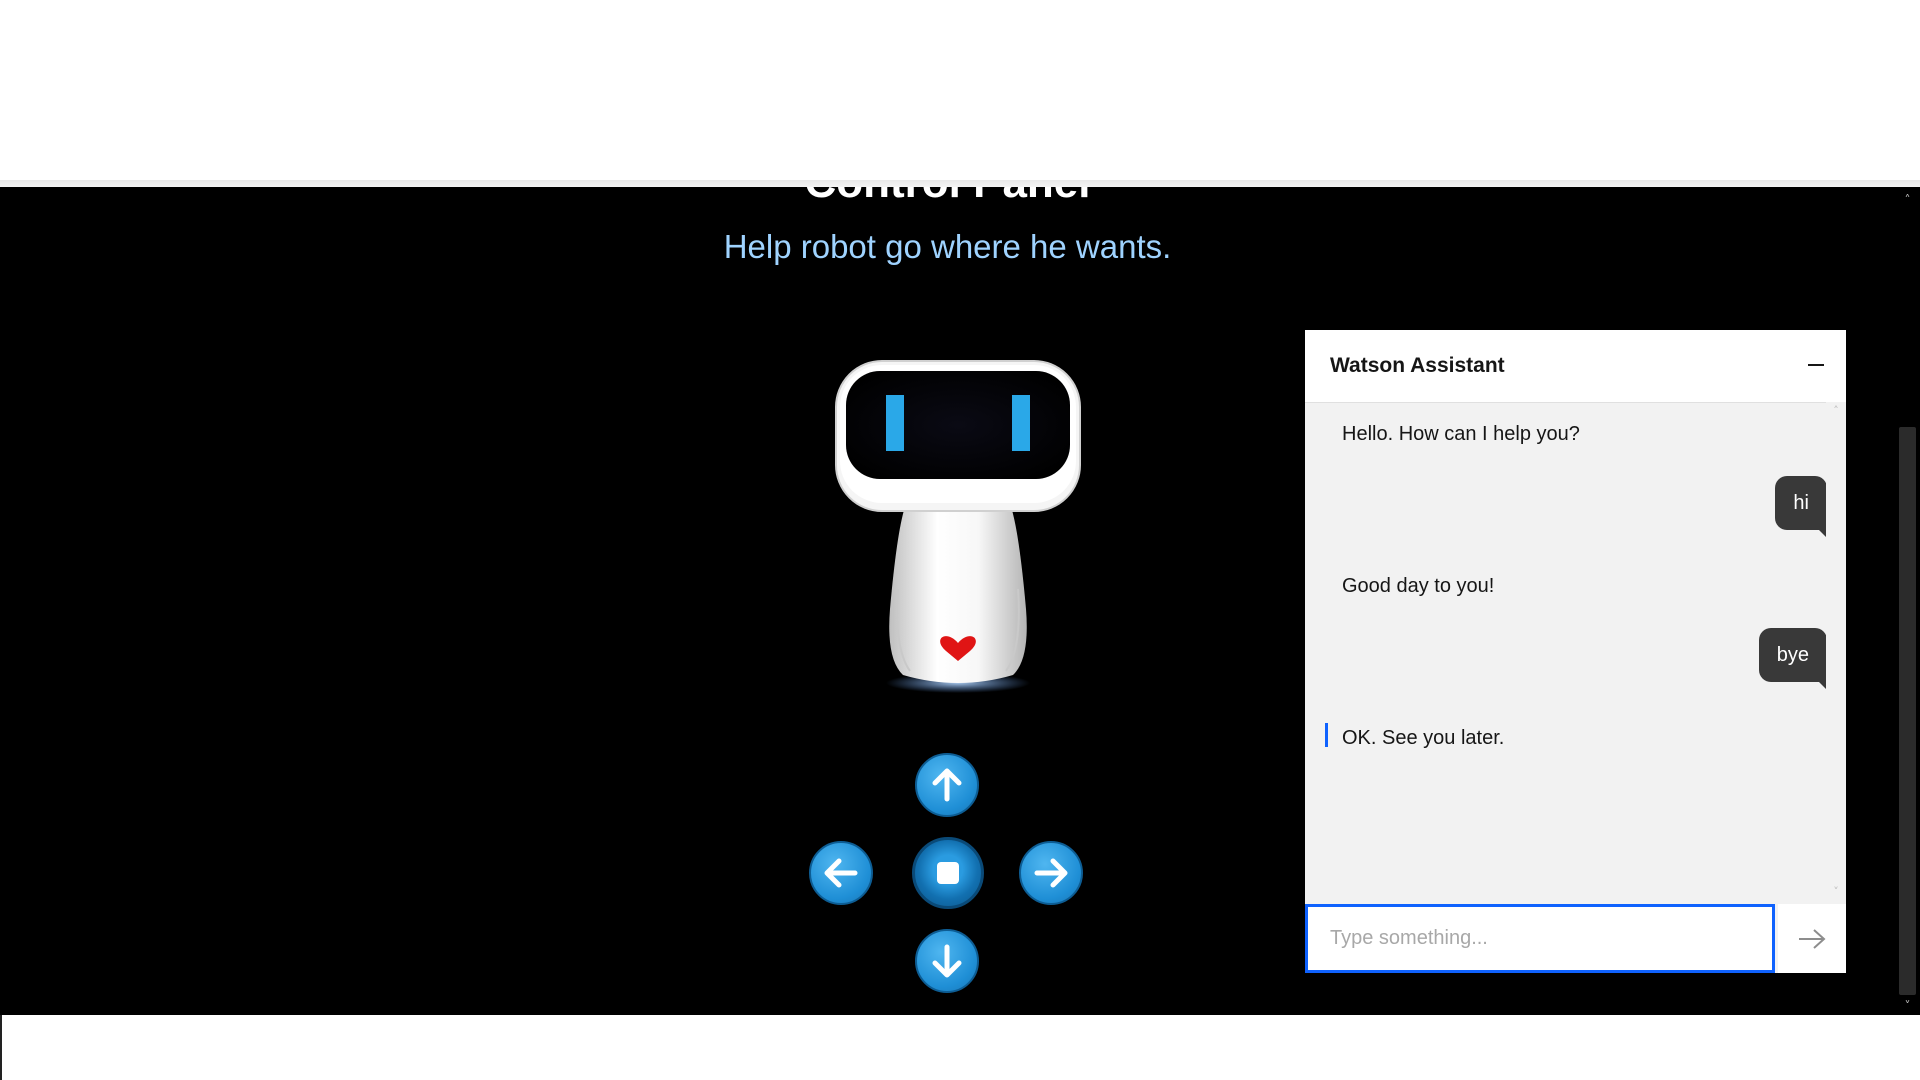  I want to click on chat-input-box, so click(1540, 938).